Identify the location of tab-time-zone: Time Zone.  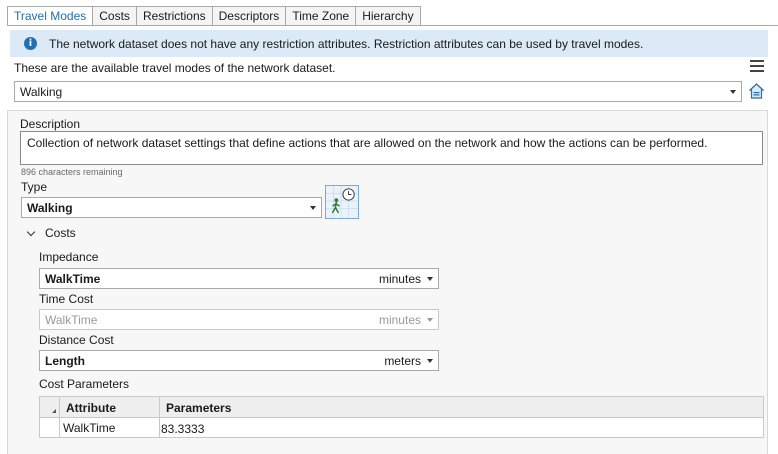
(321, 15).